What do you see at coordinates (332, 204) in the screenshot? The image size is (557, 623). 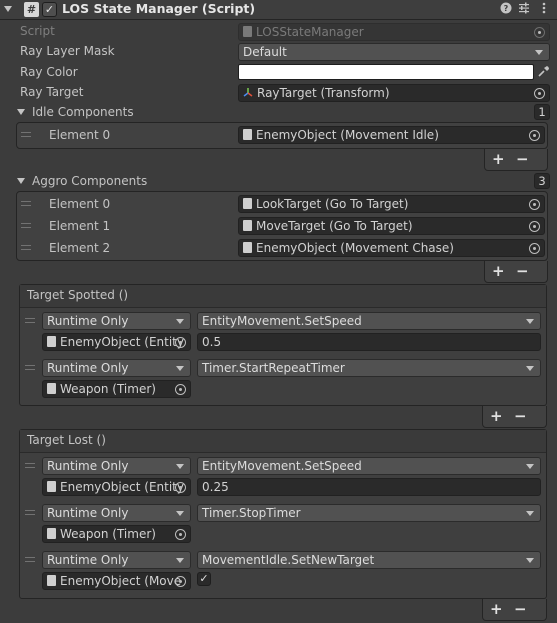 I see `aggro-element-value: LookTarget (Go To Target)` at bounding box center [332, 204].